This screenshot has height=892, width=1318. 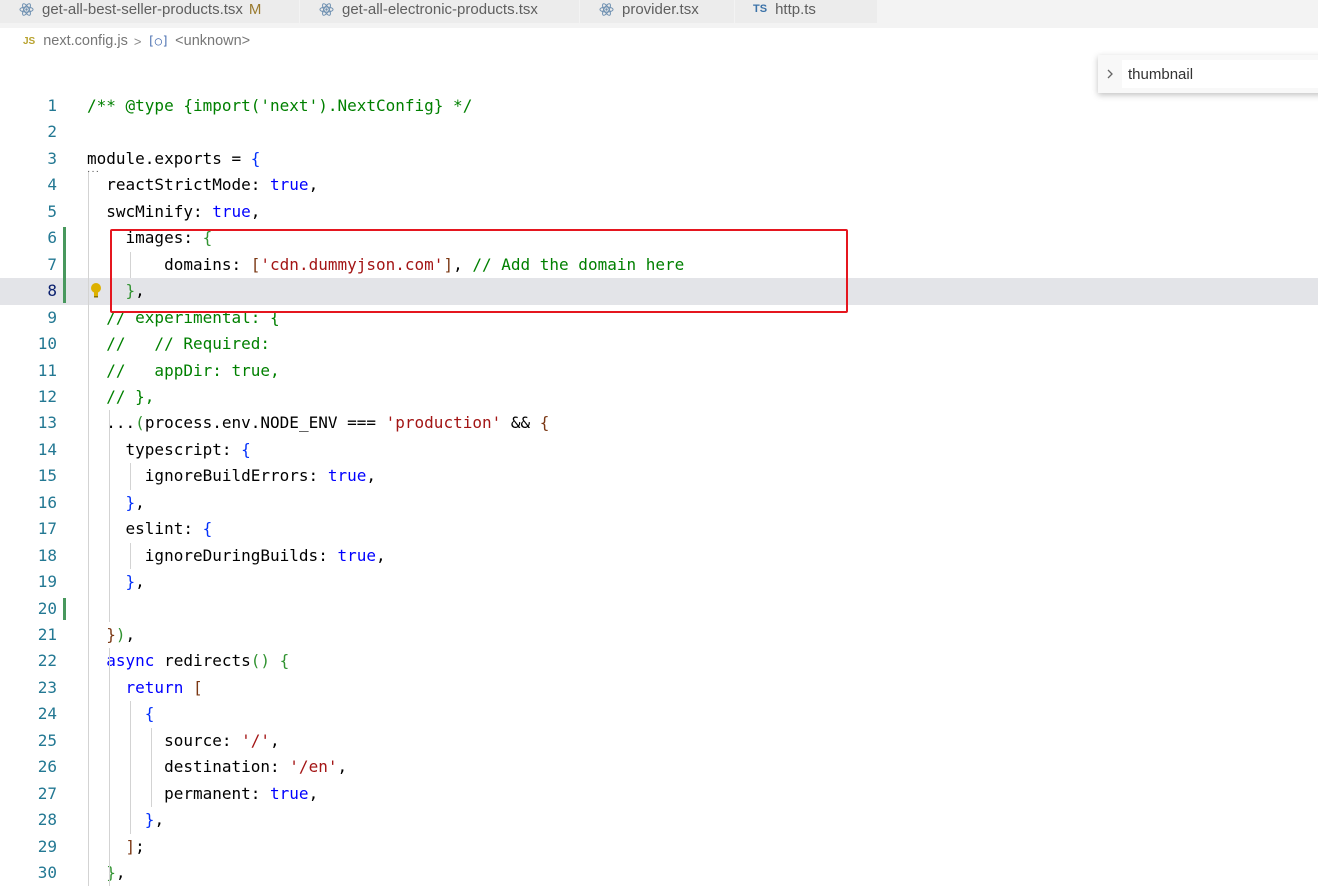 I want to click on code-line: 14 typescript: {, so click(x=659, y=450).